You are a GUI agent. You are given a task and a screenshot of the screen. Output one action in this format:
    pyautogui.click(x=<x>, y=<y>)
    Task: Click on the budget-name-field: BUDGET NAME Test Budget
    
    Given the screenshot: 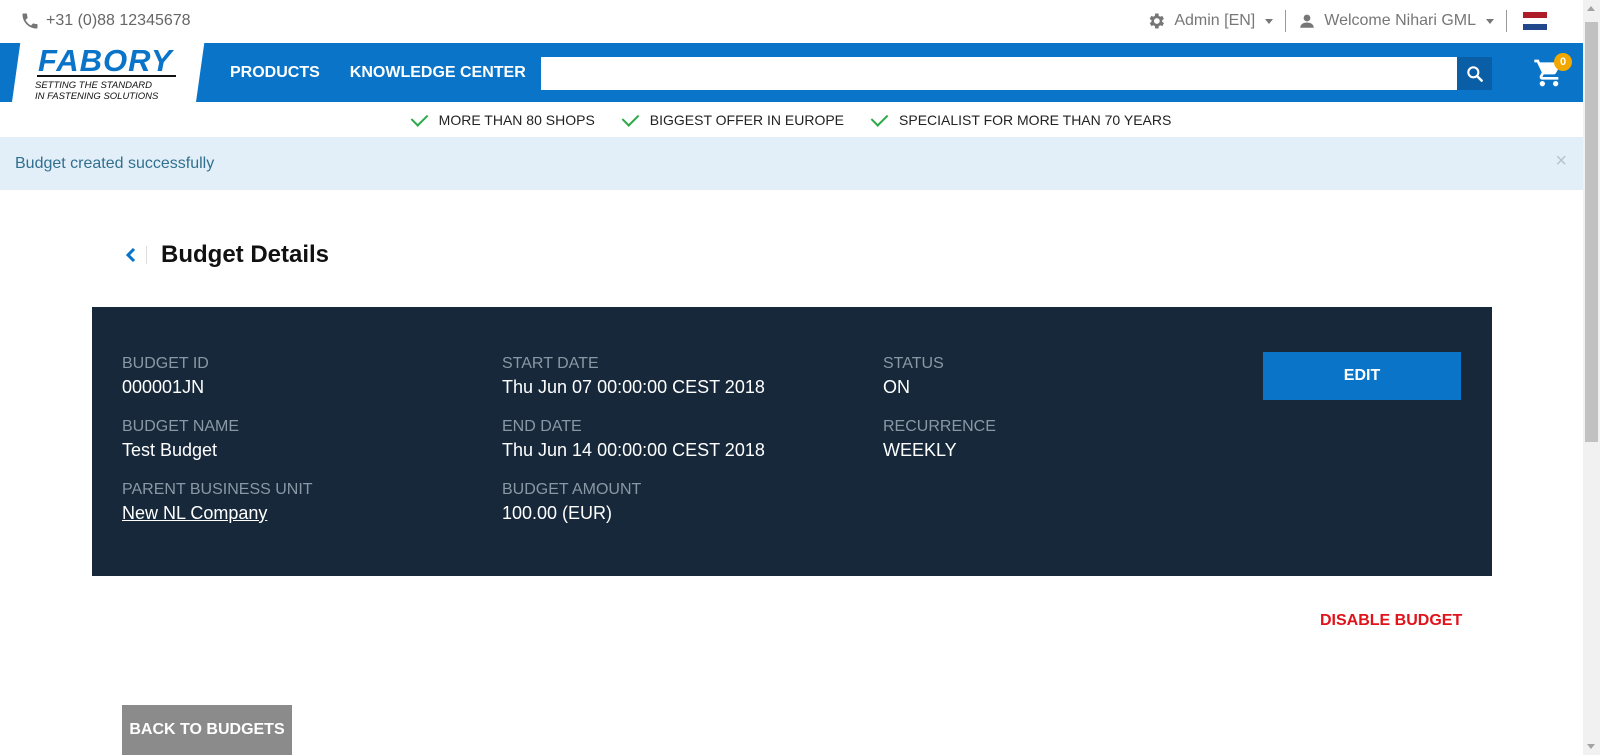 What is the action you would take?
    pyautogui.click(x=180, y=439)
    